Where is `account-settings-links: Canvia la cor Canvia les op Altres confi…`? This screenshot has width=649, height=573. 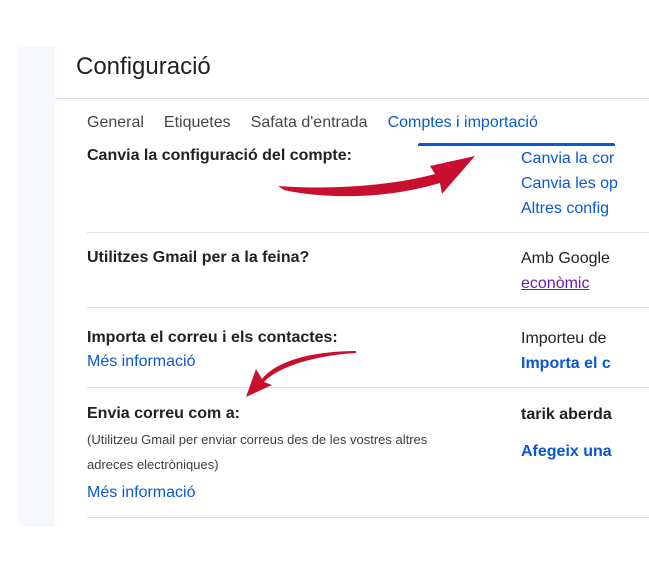
account-settings-links: Canvia la cor Canvia les op Altres confi… is located at coordinates (585, 183).